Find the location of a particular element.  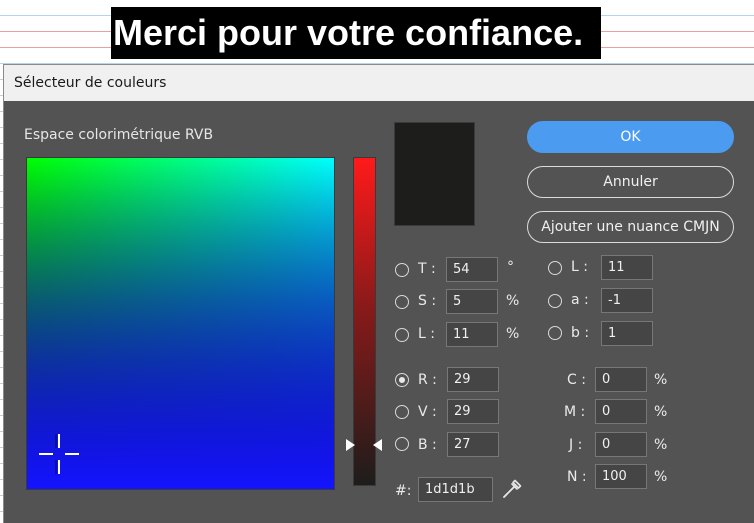

lab-b-label: b : is located at coordinates (580, 333).